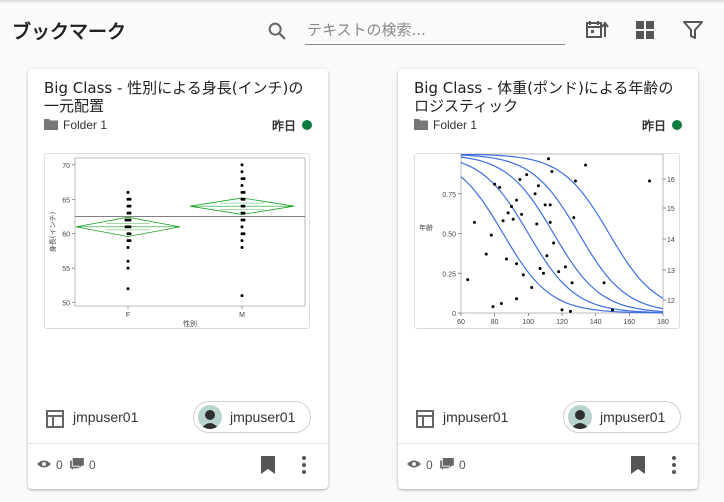  I want to click on y-tick-label: 0, so click(454, 314).